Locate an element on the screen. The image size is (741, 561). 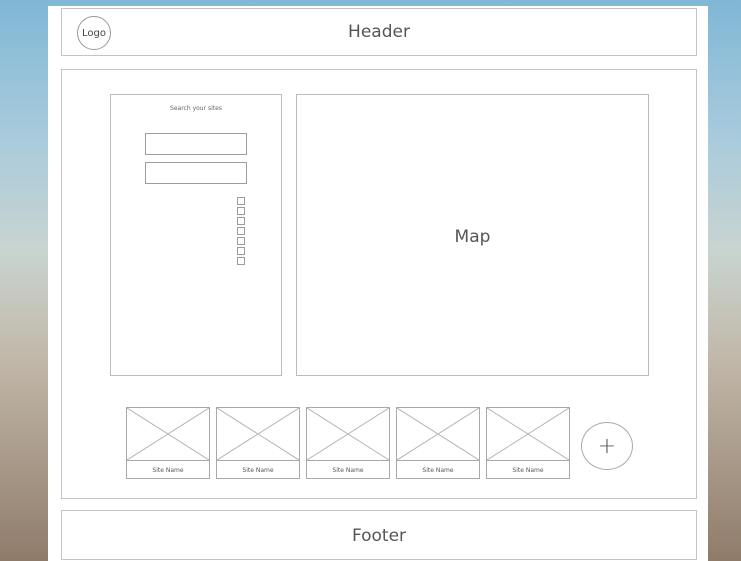
footer: Footer is located at coordinates (379, 535).